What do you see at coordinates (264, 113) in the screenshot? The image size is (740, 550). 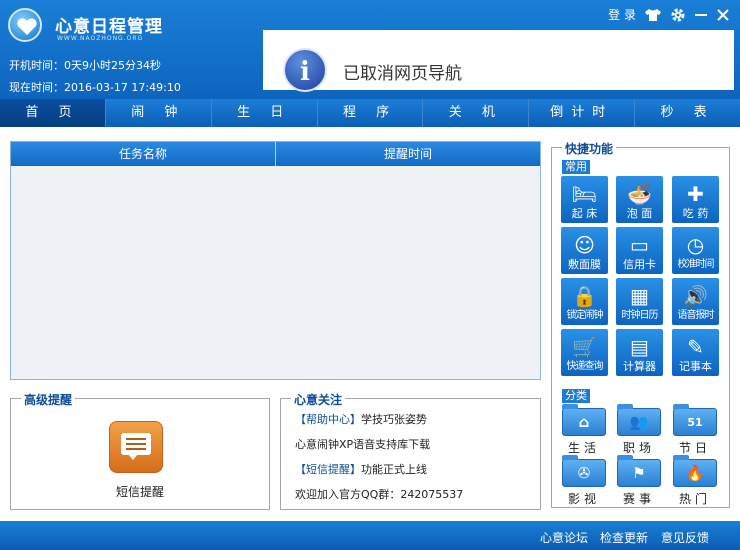 I see `tab-birthday: 生 日` at bounding box center [264, 113].